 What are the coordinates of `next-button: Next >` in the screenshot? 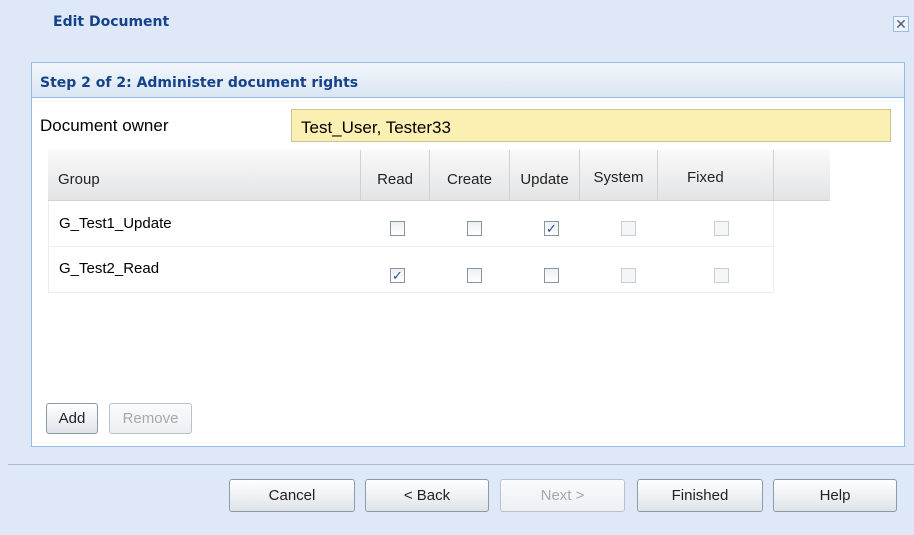 It's located at (562, 495).